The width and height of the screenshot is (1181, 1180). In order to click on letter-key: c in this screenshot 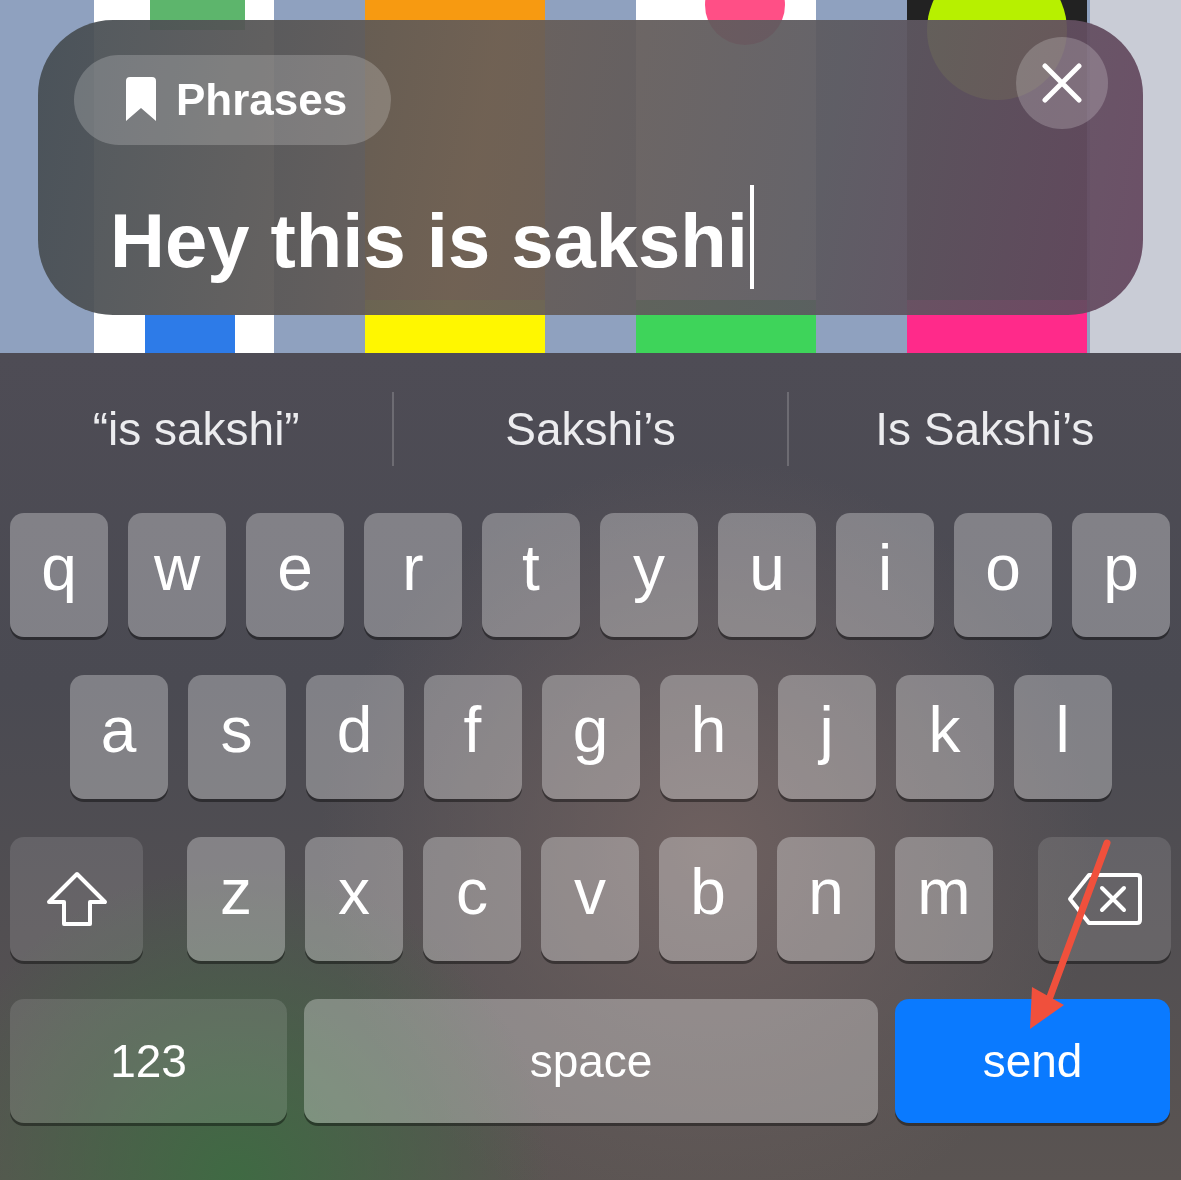, I will do `click(472, 899)`.